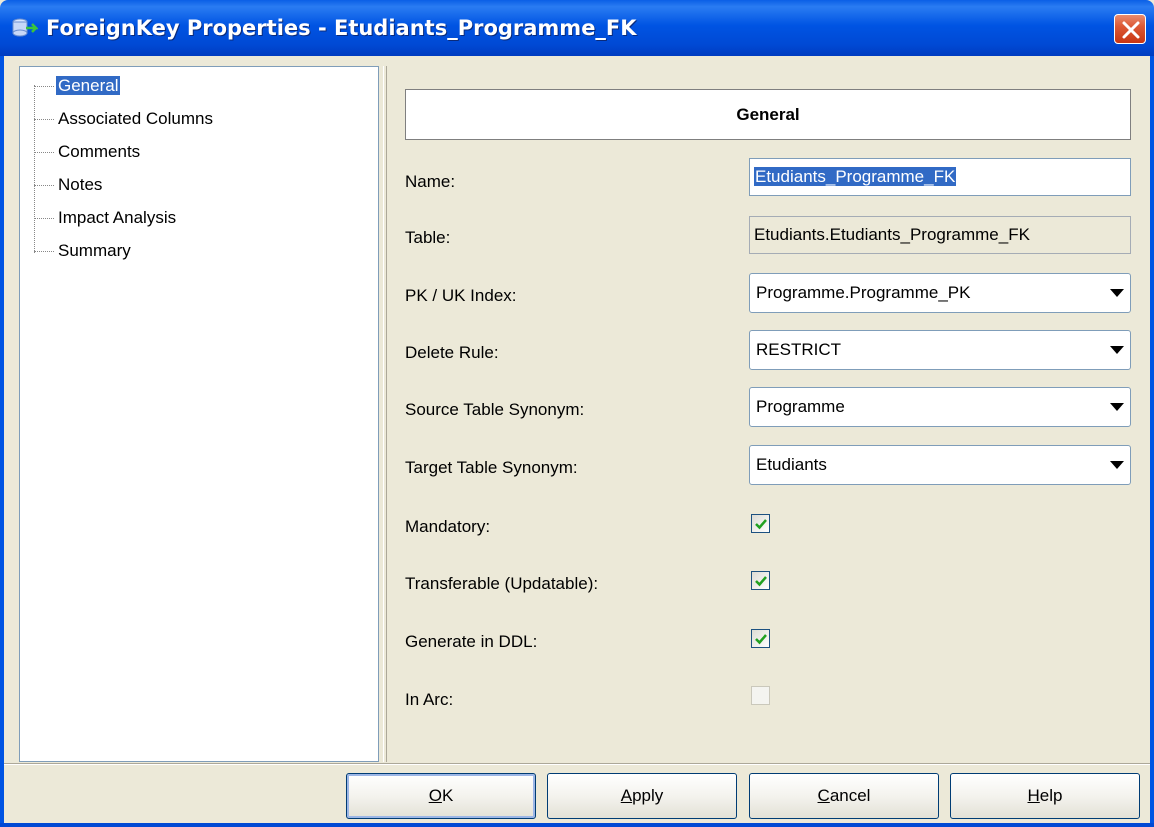 Image resolution: width=1154 pixels, height=827 pixels. I want to click on cancel-label-rest: ancel, so click(850, 795).